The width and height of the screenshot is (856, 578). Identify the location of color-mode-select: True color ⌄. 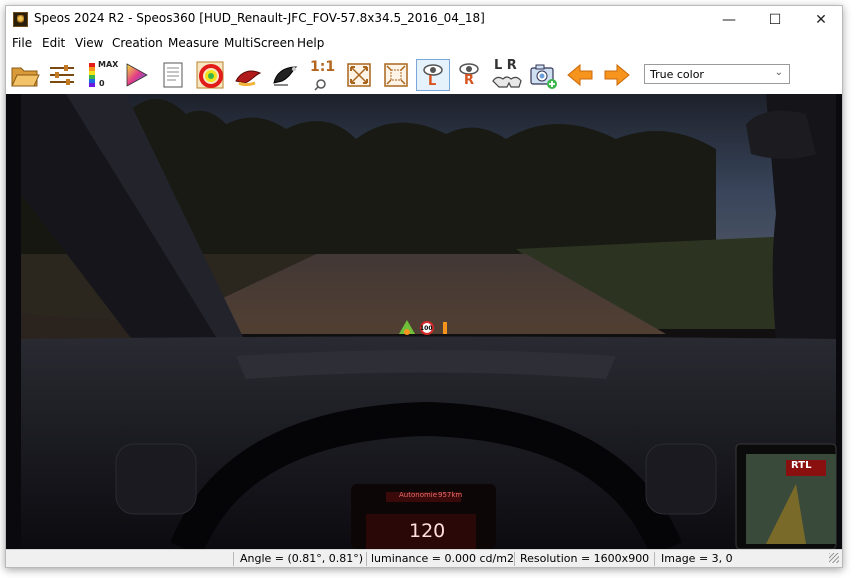
(717, 74).